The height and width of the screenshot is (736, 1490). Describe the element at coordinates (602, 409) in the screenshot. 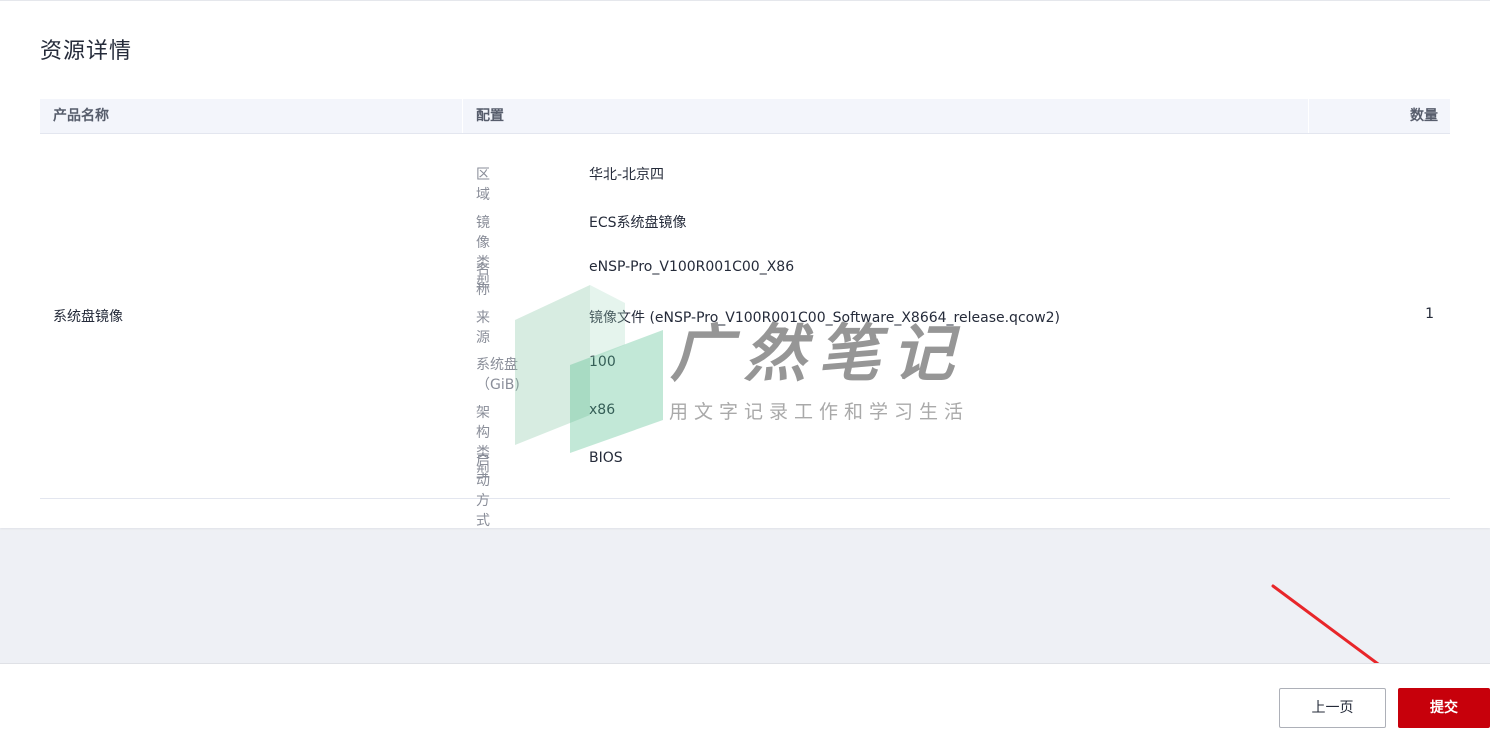

I see `config-value: x86` at that location.